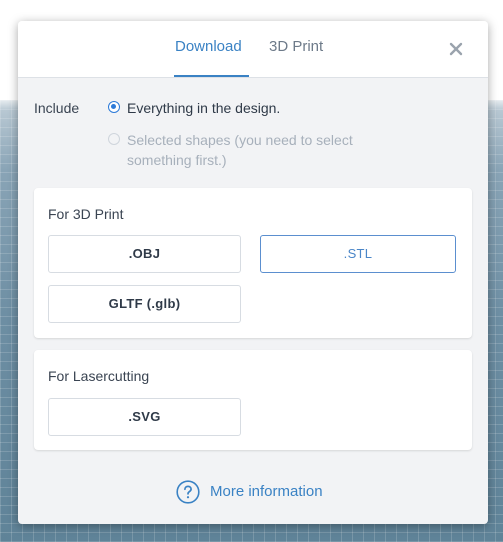  Describe the element at coordinates (57, 108) in the screenshot. I see `include-label: Include` at that location.